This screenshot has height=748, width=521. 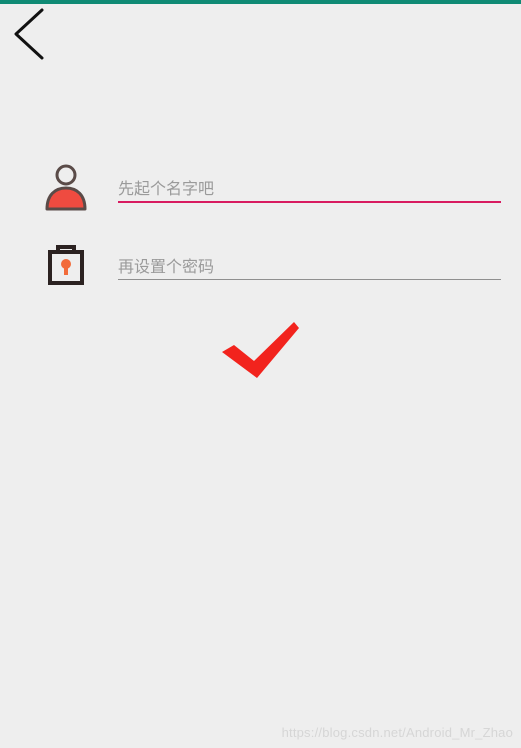 I want to click on checkmark-icon, so click(x=260, y=350).